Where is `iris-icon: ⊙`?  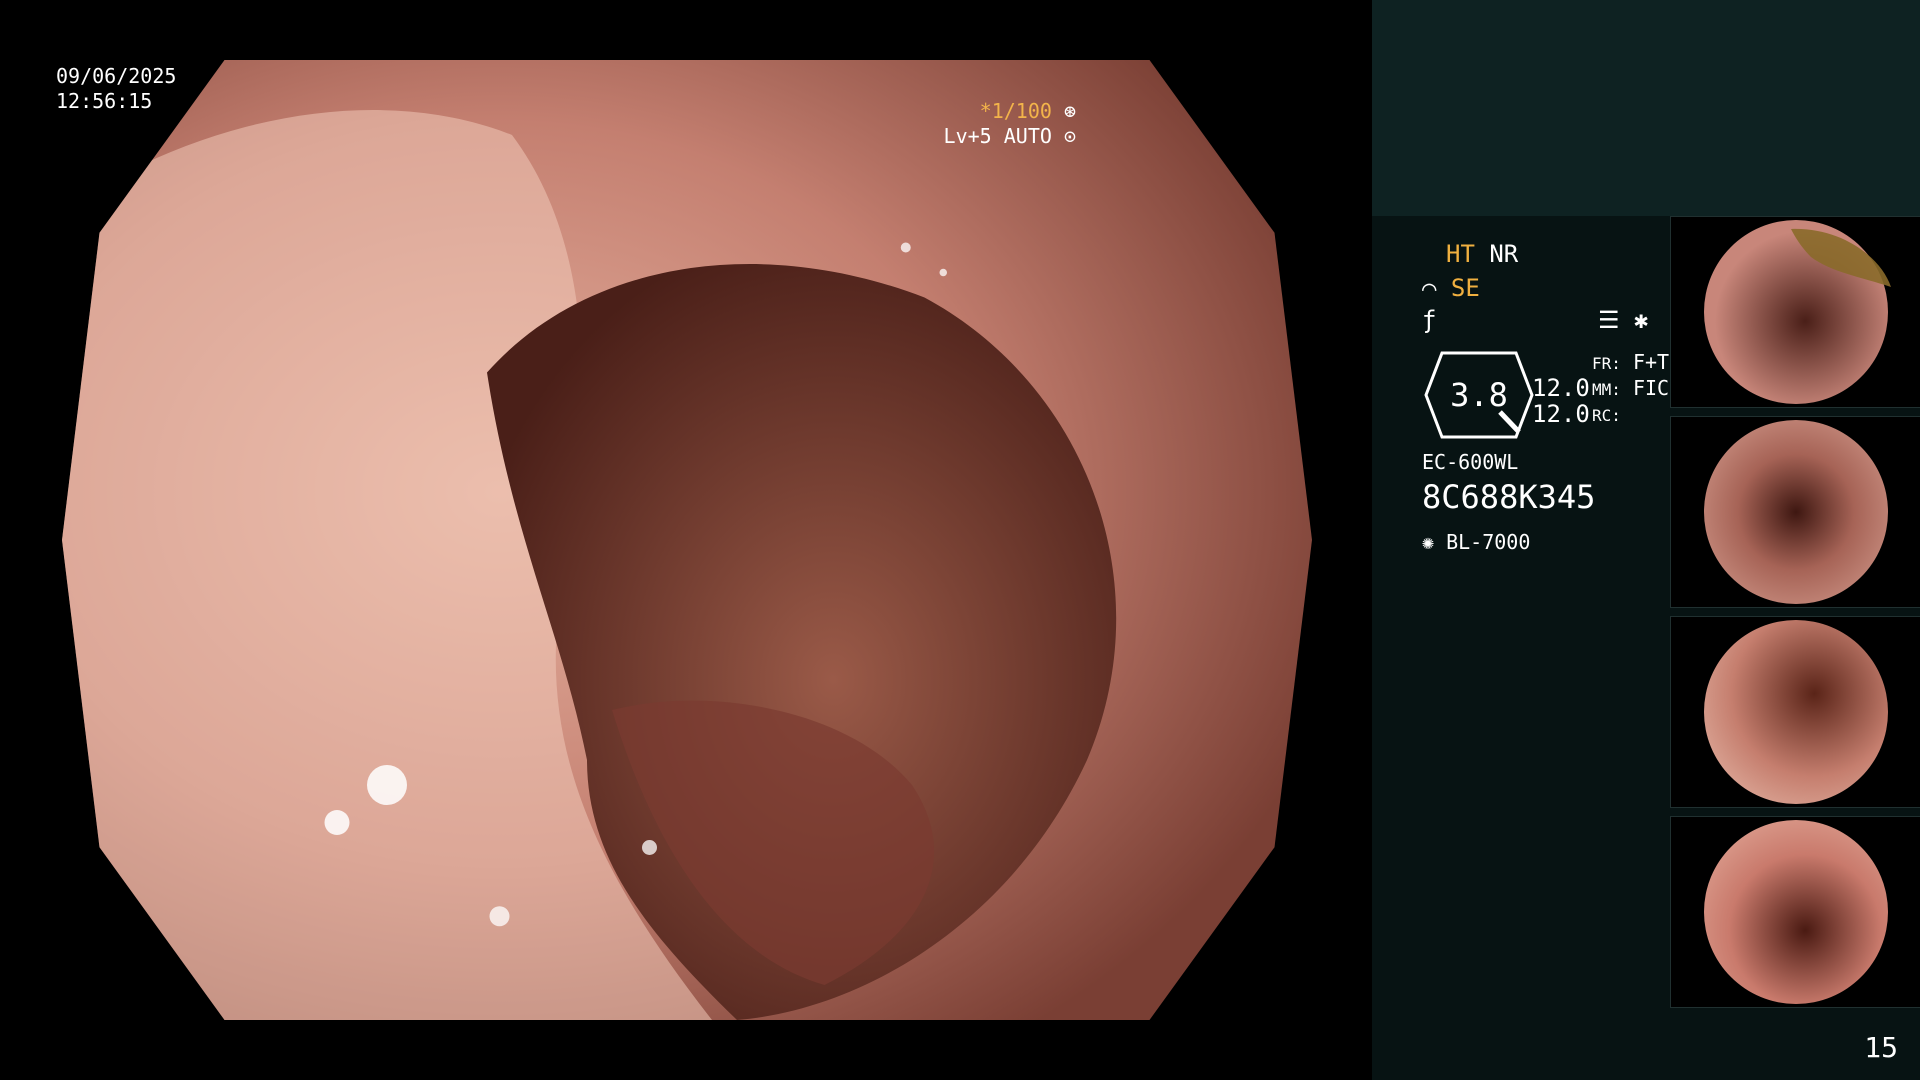 iris-icon: ⊙ is located at coordinates (1069, 136).